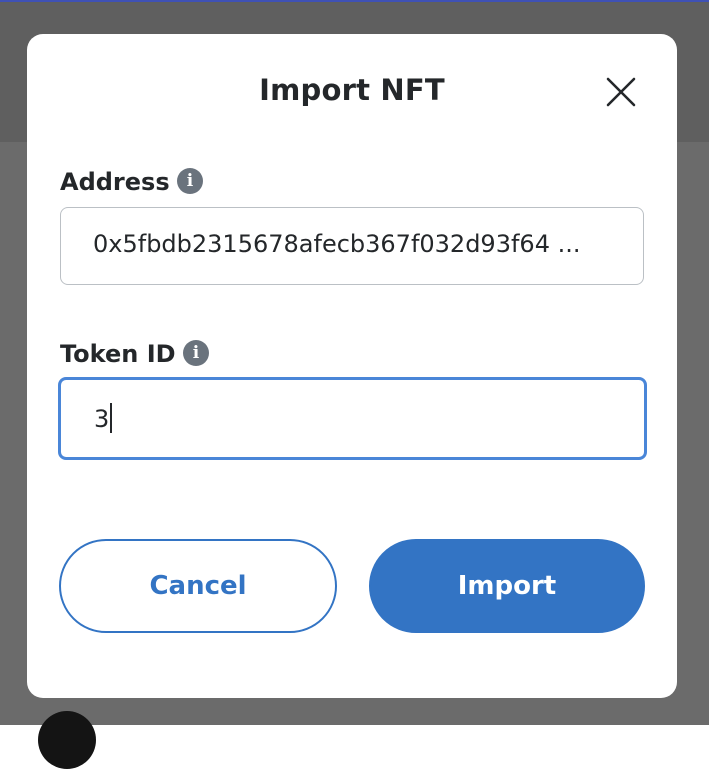  I want to click on text-caret, so click(111, 418).